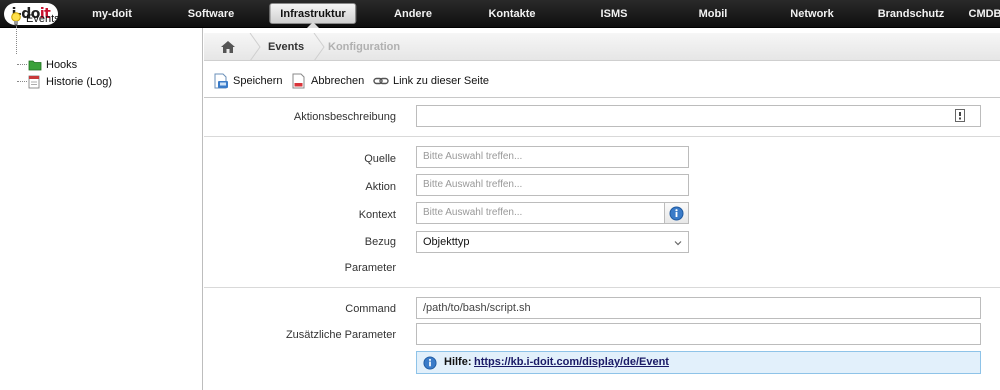  I want to click on nav-item-kontakte: Kontakte, so click(511, 14).